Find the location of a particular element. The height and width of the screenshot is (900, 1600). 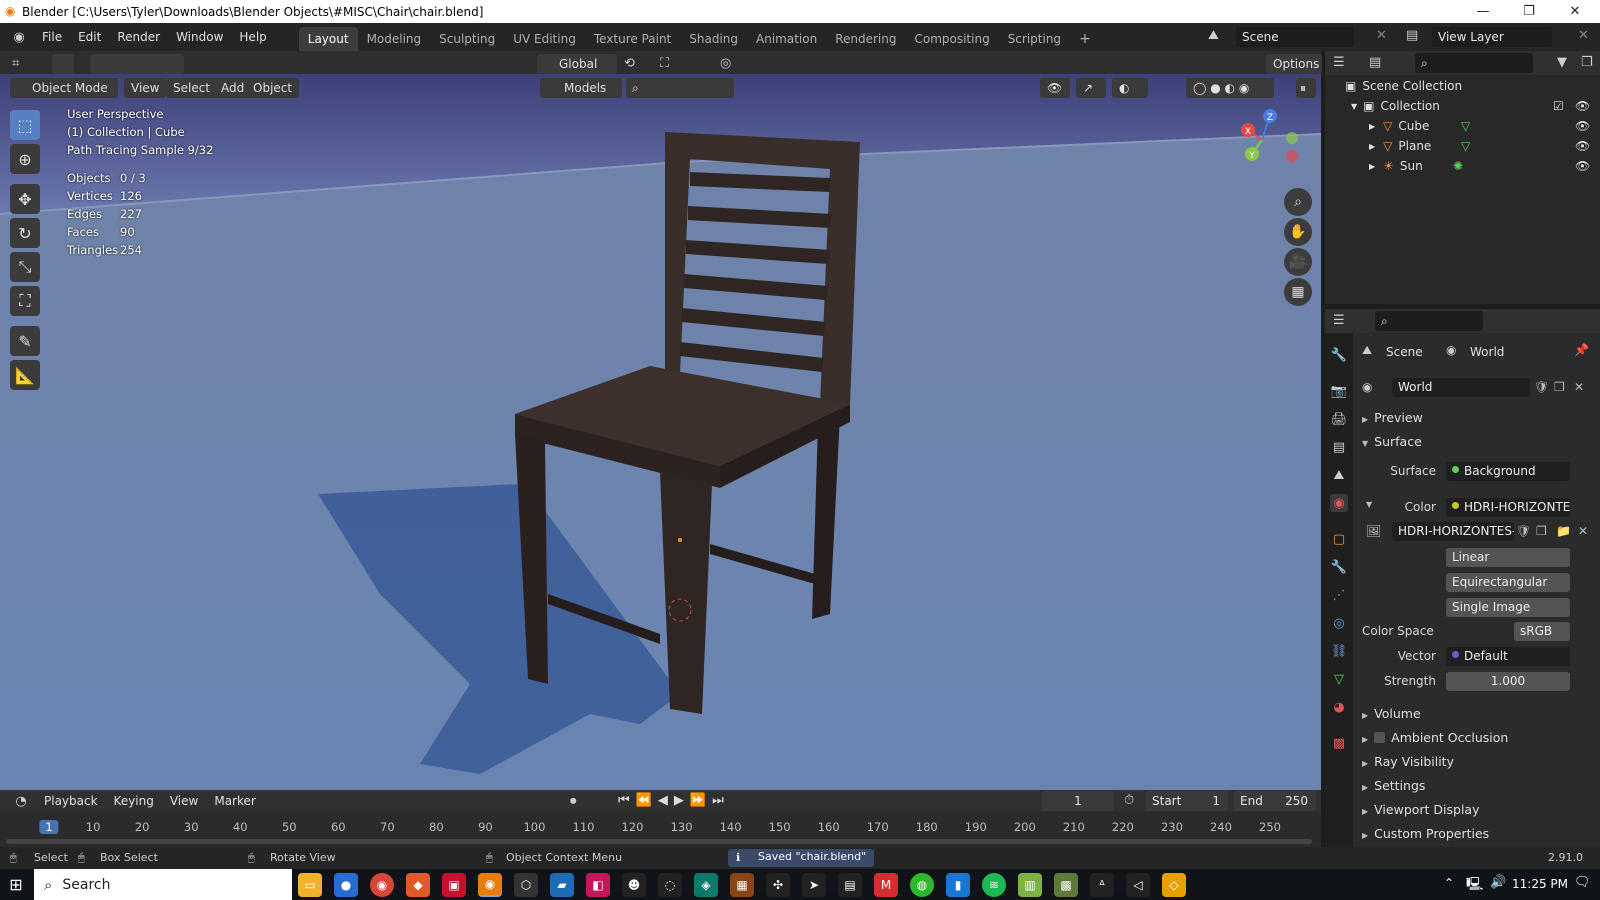

gizmo-toggle: ↗ is located at coordinates (1091, 88).